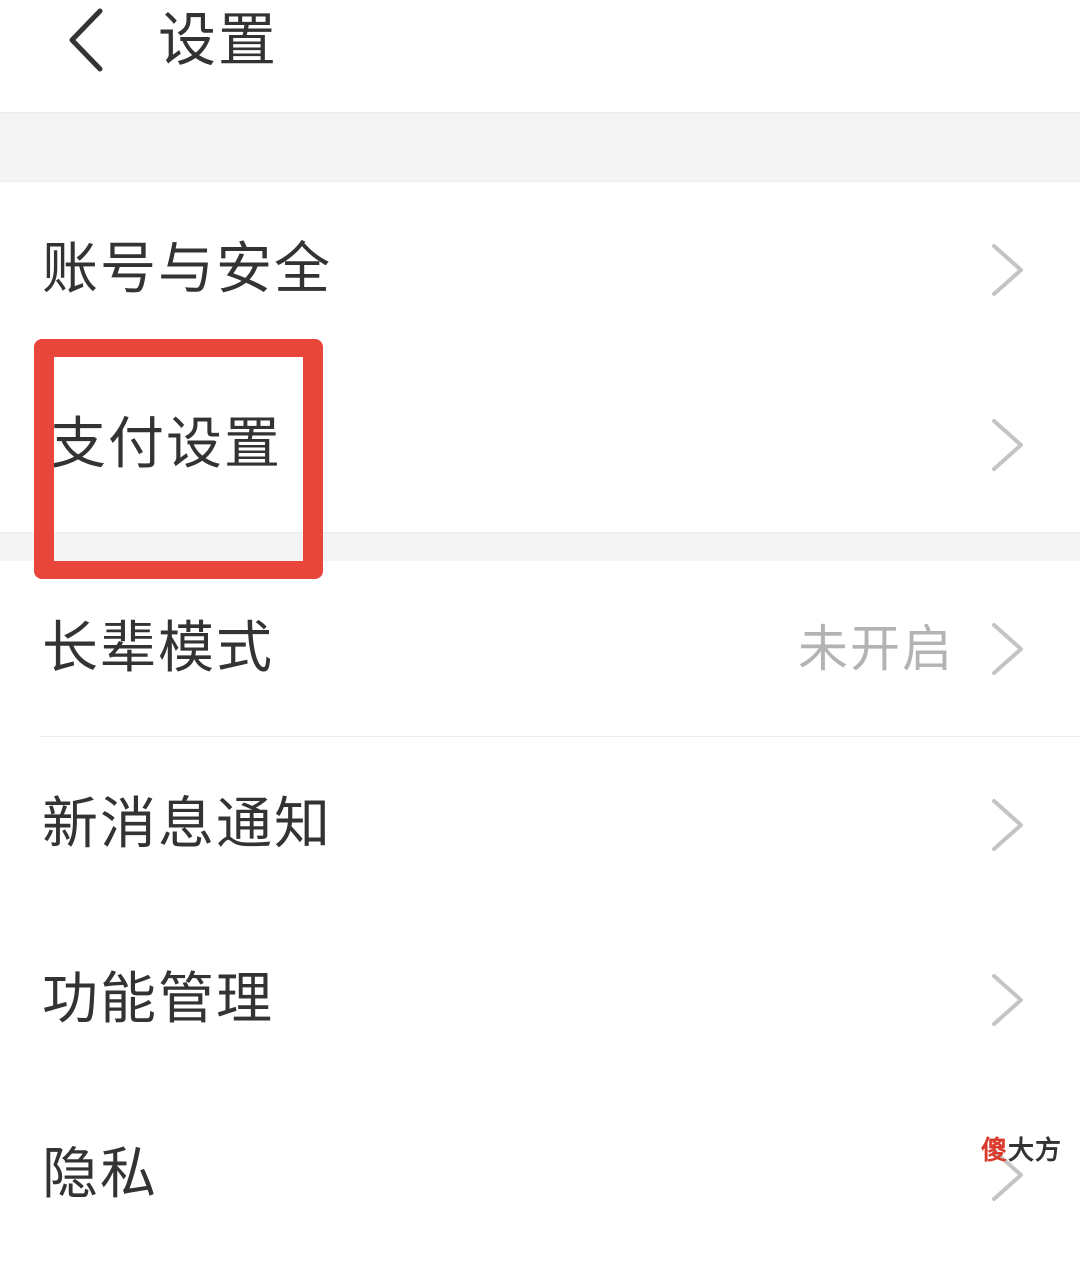  What do you see at coordinates (1034, 1151) in the screenshot?
I see `watermark-text: 大方` at bounding box center [1034, 1151].